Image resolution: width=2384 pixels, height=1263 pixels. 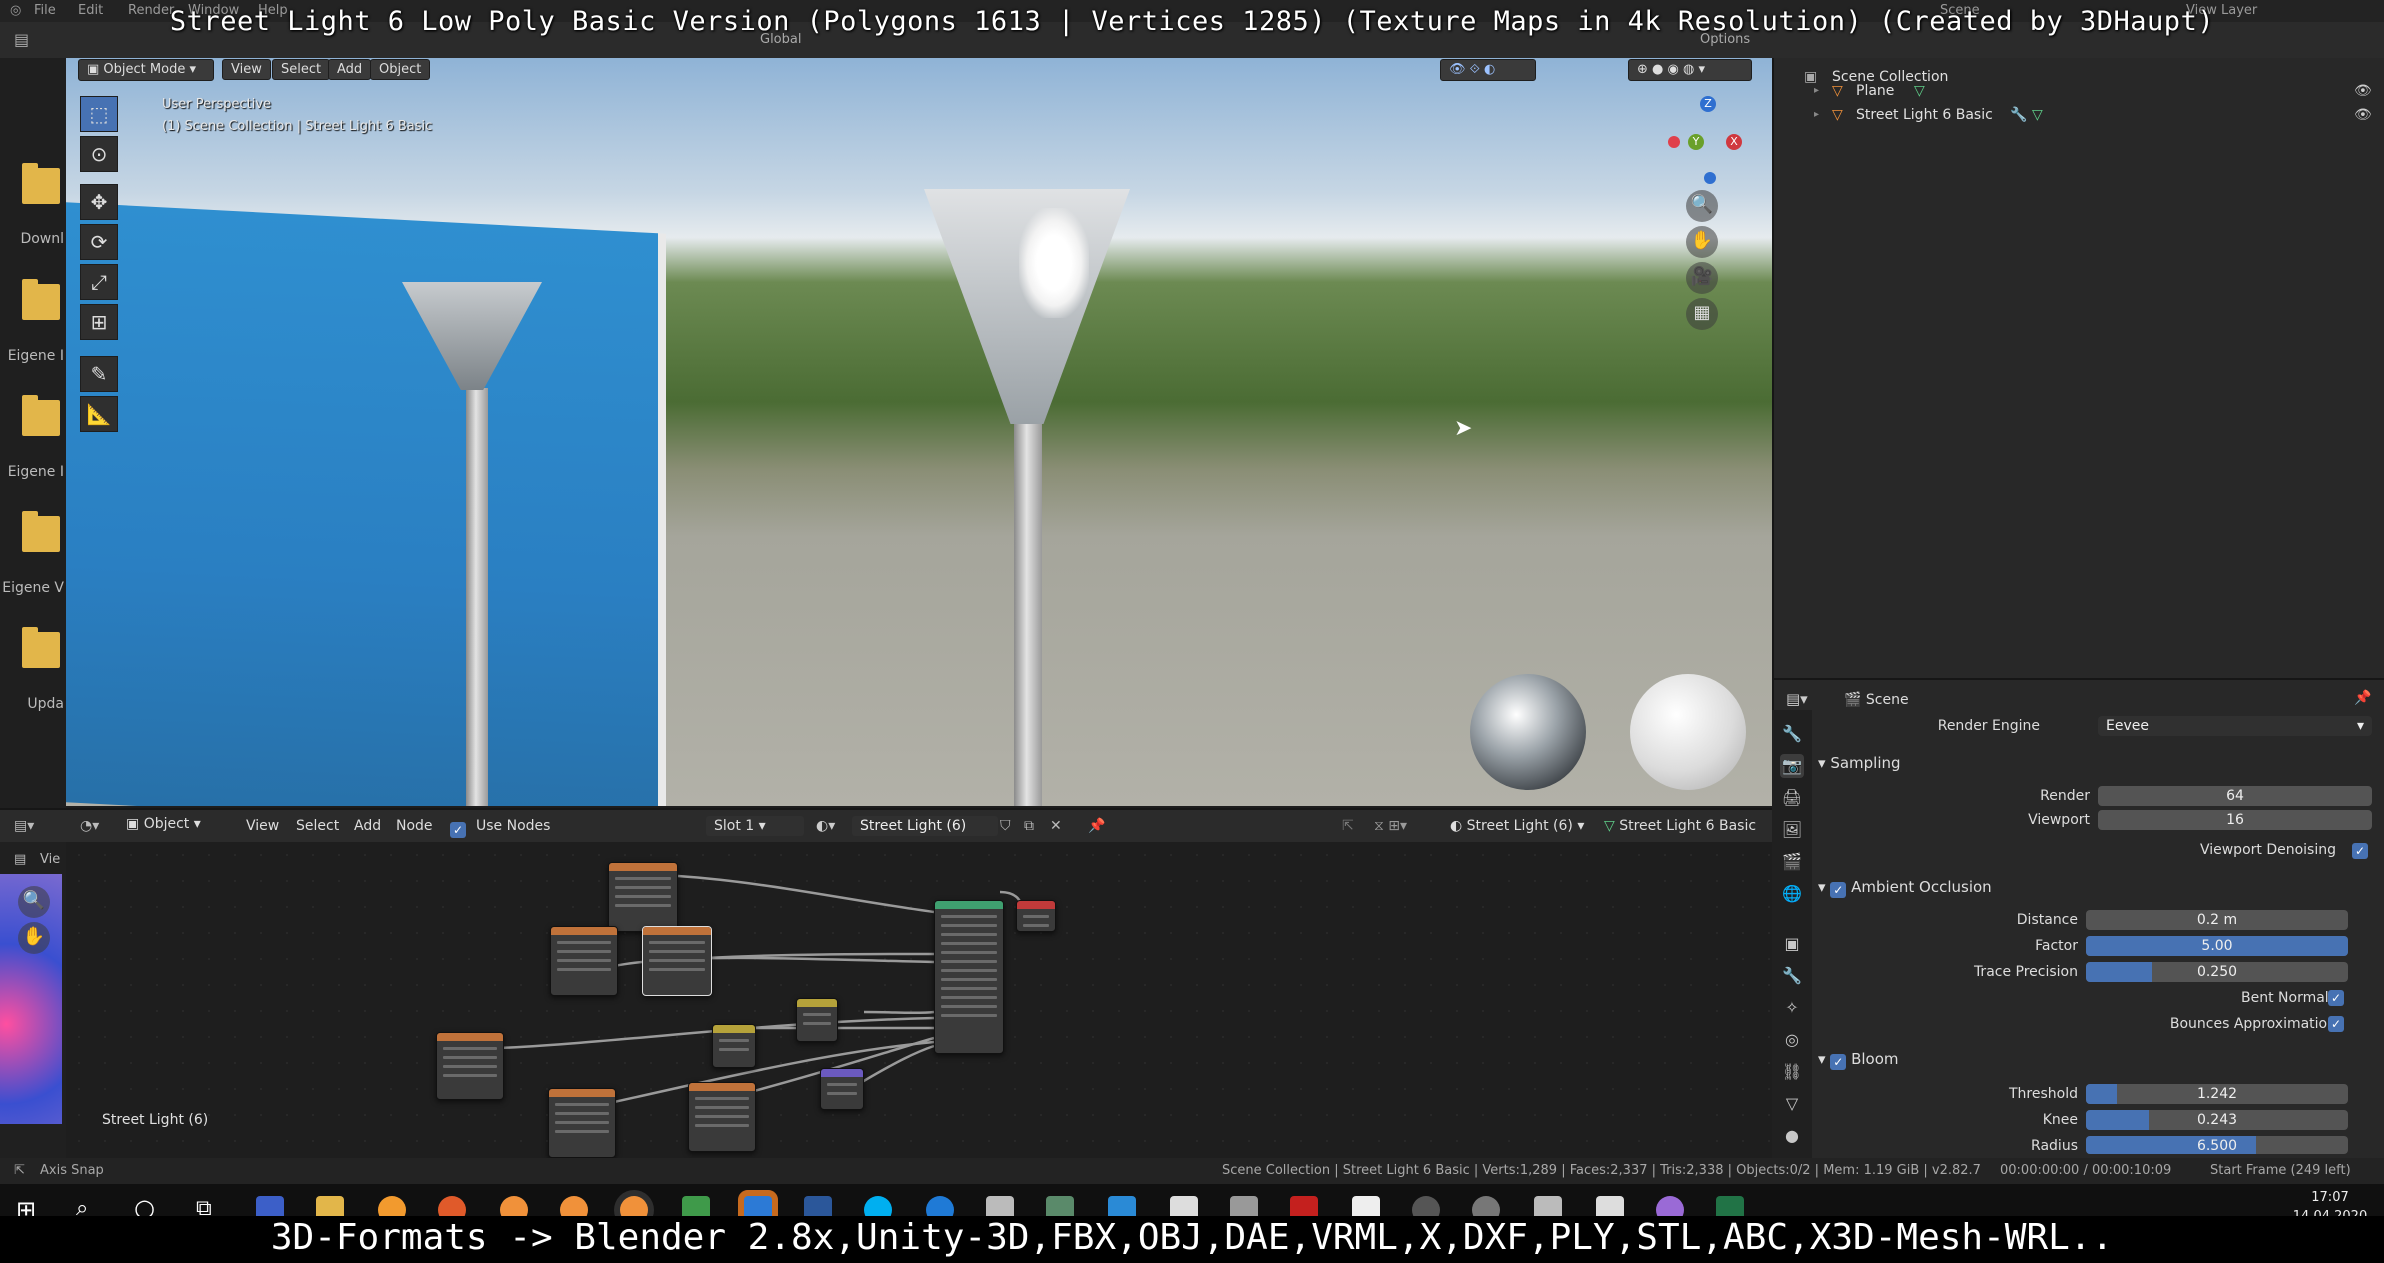 I want to click on render-engine-dropdown: Eevee ▾, so click(x=2235, y=726).